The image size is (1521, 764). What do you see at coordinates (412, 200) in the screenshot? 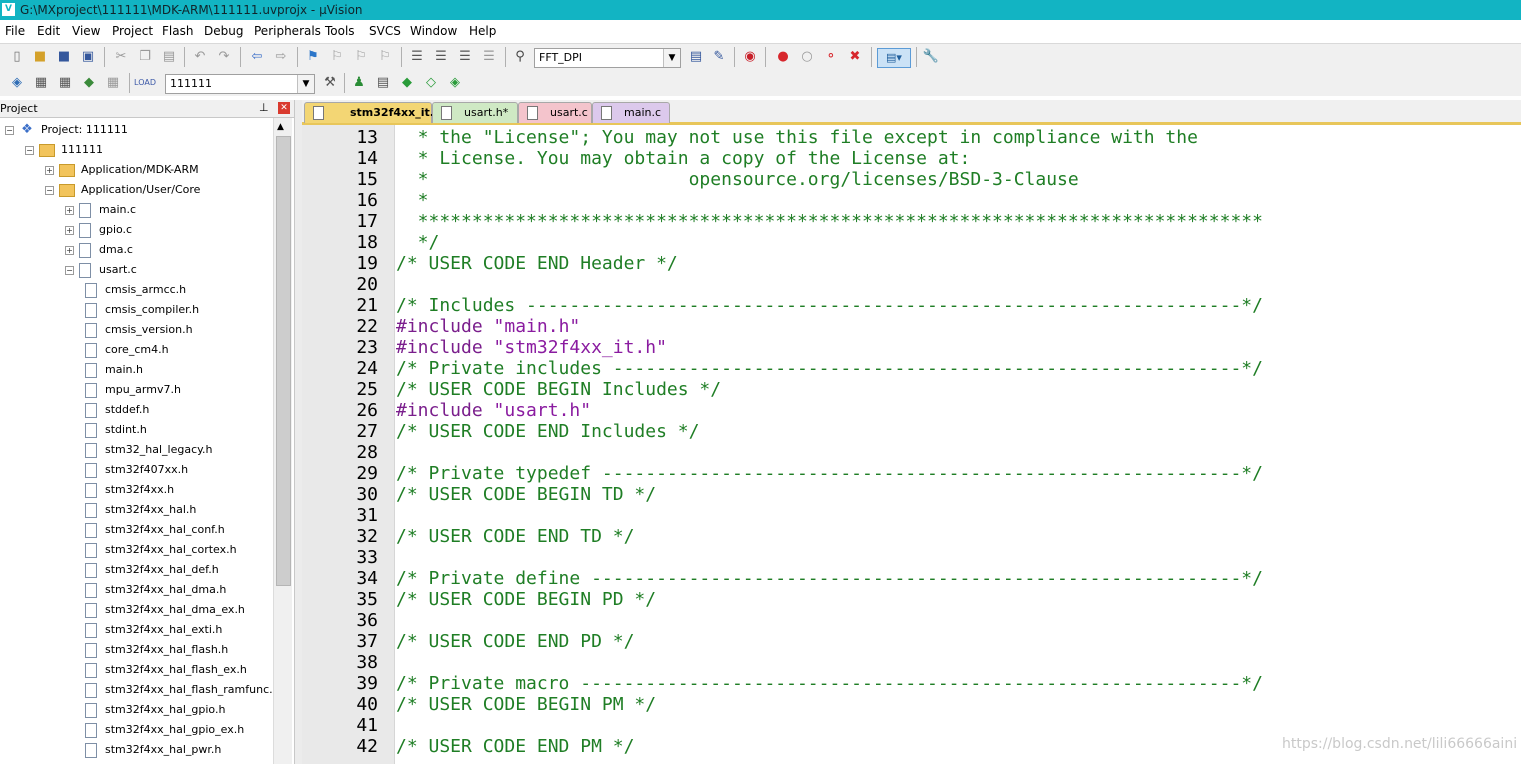
I see `code-line: *` at bounding box center [412, 200].